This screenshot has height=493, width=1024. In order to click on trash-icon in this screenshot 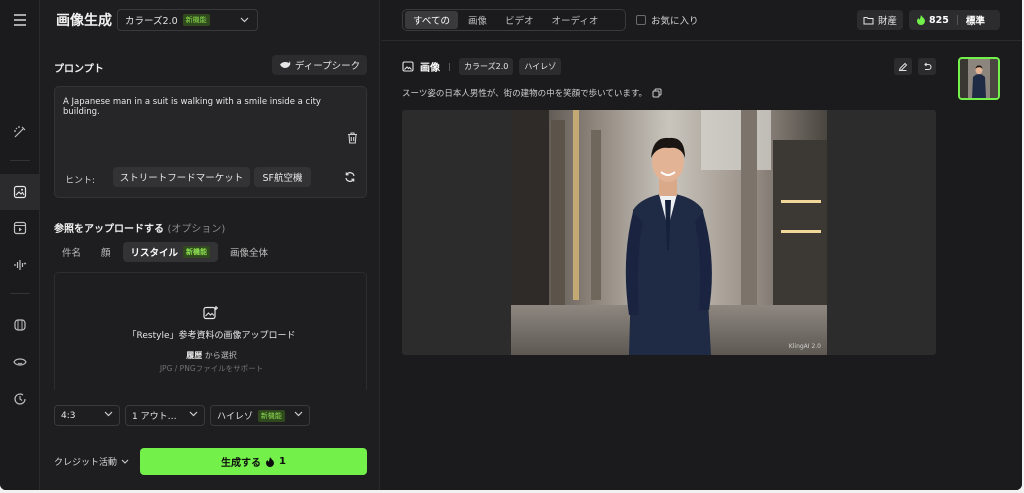, I will do `click(352, 138)`.